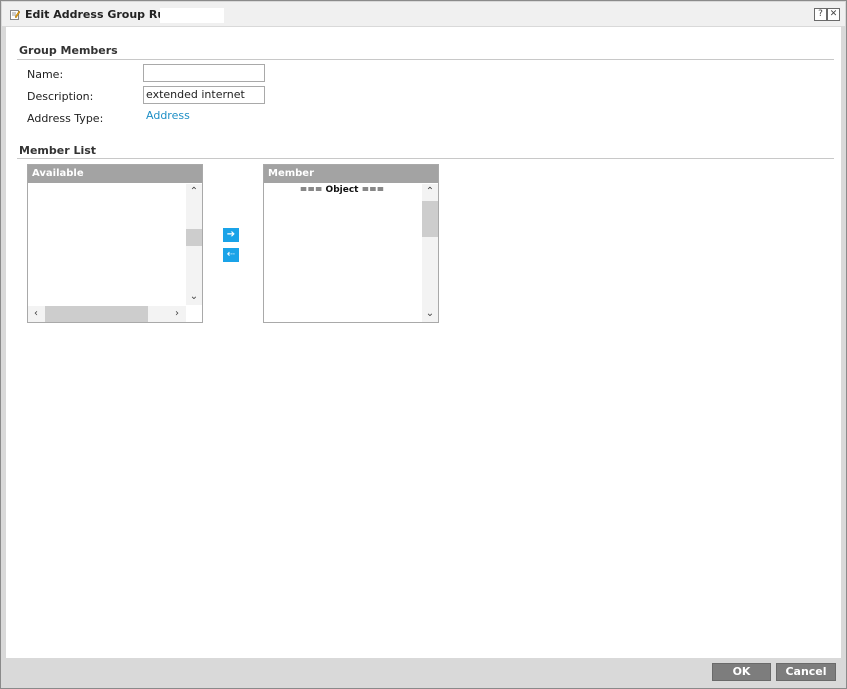  What do you see at coordinates (192, 15) in the screenshot?
I see `title-redacted-area` at bounding box center [192, 15].